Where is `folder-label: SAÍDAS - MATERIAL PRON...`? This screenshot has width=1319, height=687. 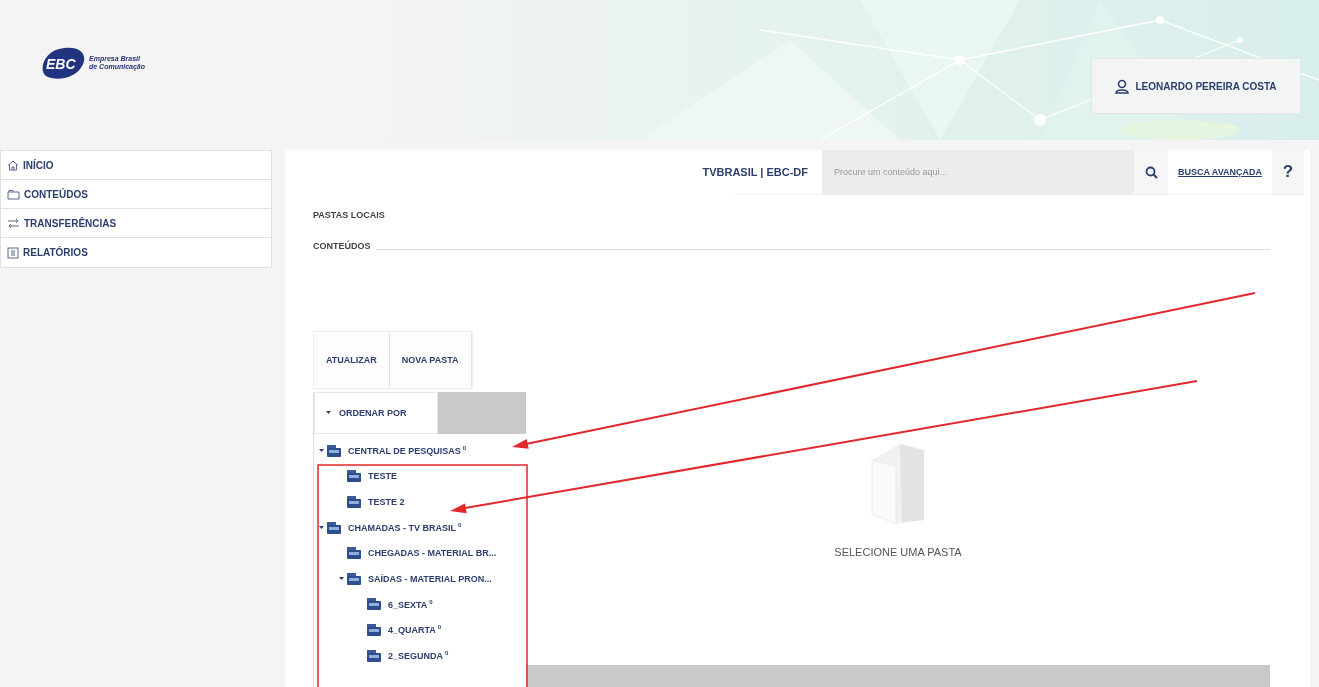
folder-label: SAÍDAS - MATERIAL PRON... is located at coordinates (430, 578).